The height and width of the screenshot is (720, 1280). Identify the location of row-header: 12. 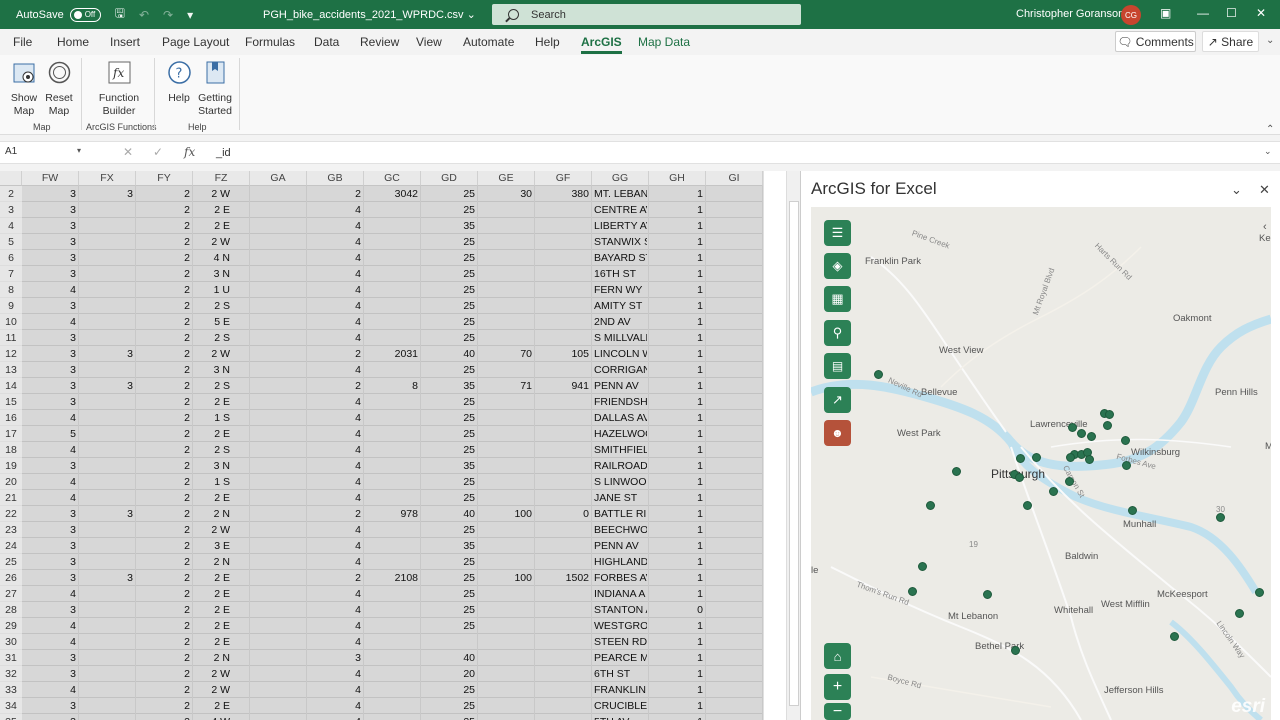
(11, 354).